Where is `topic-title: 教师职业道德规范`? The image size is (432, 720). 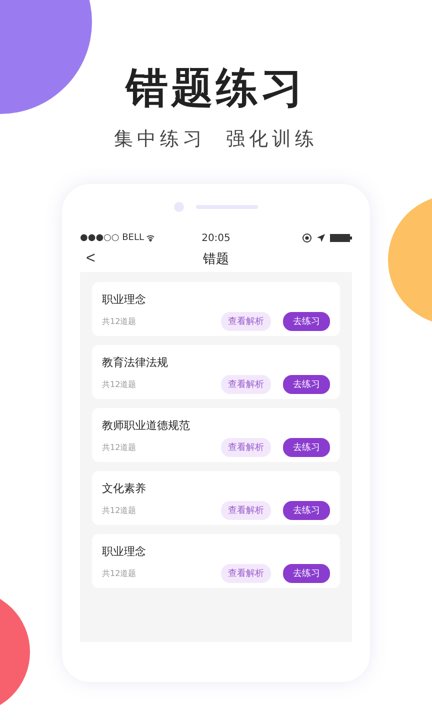
topic-title: 教师职业道德规范 is located at coordinates (146, 425).